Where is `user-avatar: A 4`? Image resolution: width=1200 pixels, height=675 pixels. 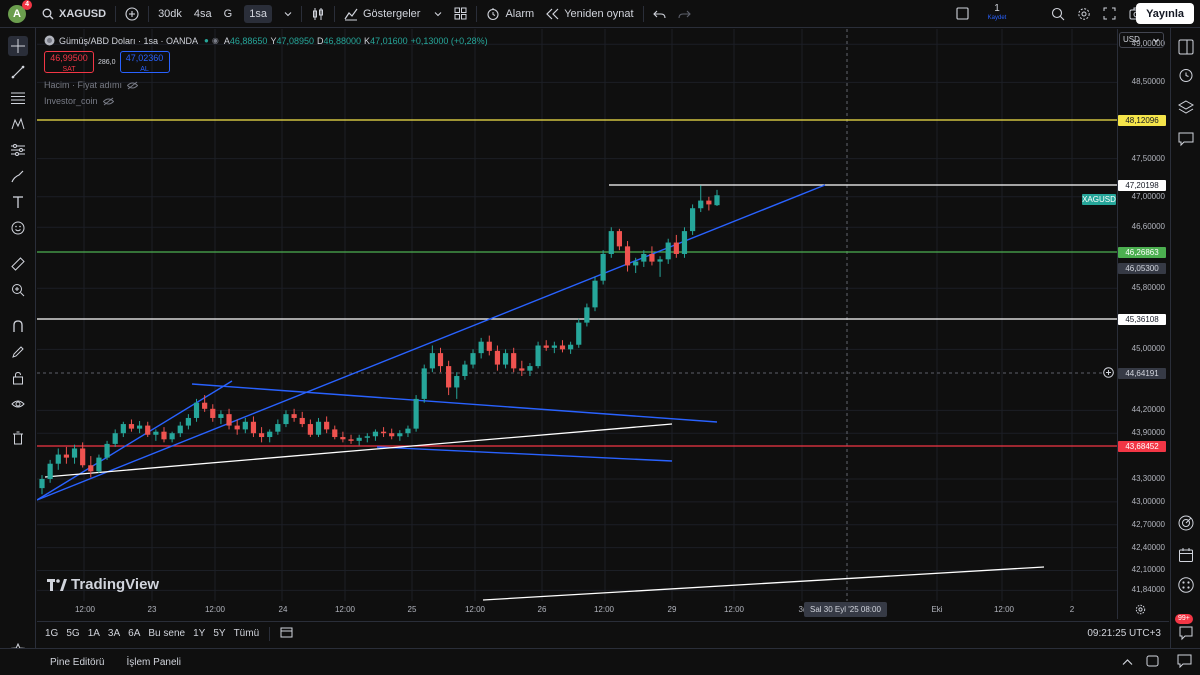 user-avatar: A 4 is located at coordinates (20, 11).